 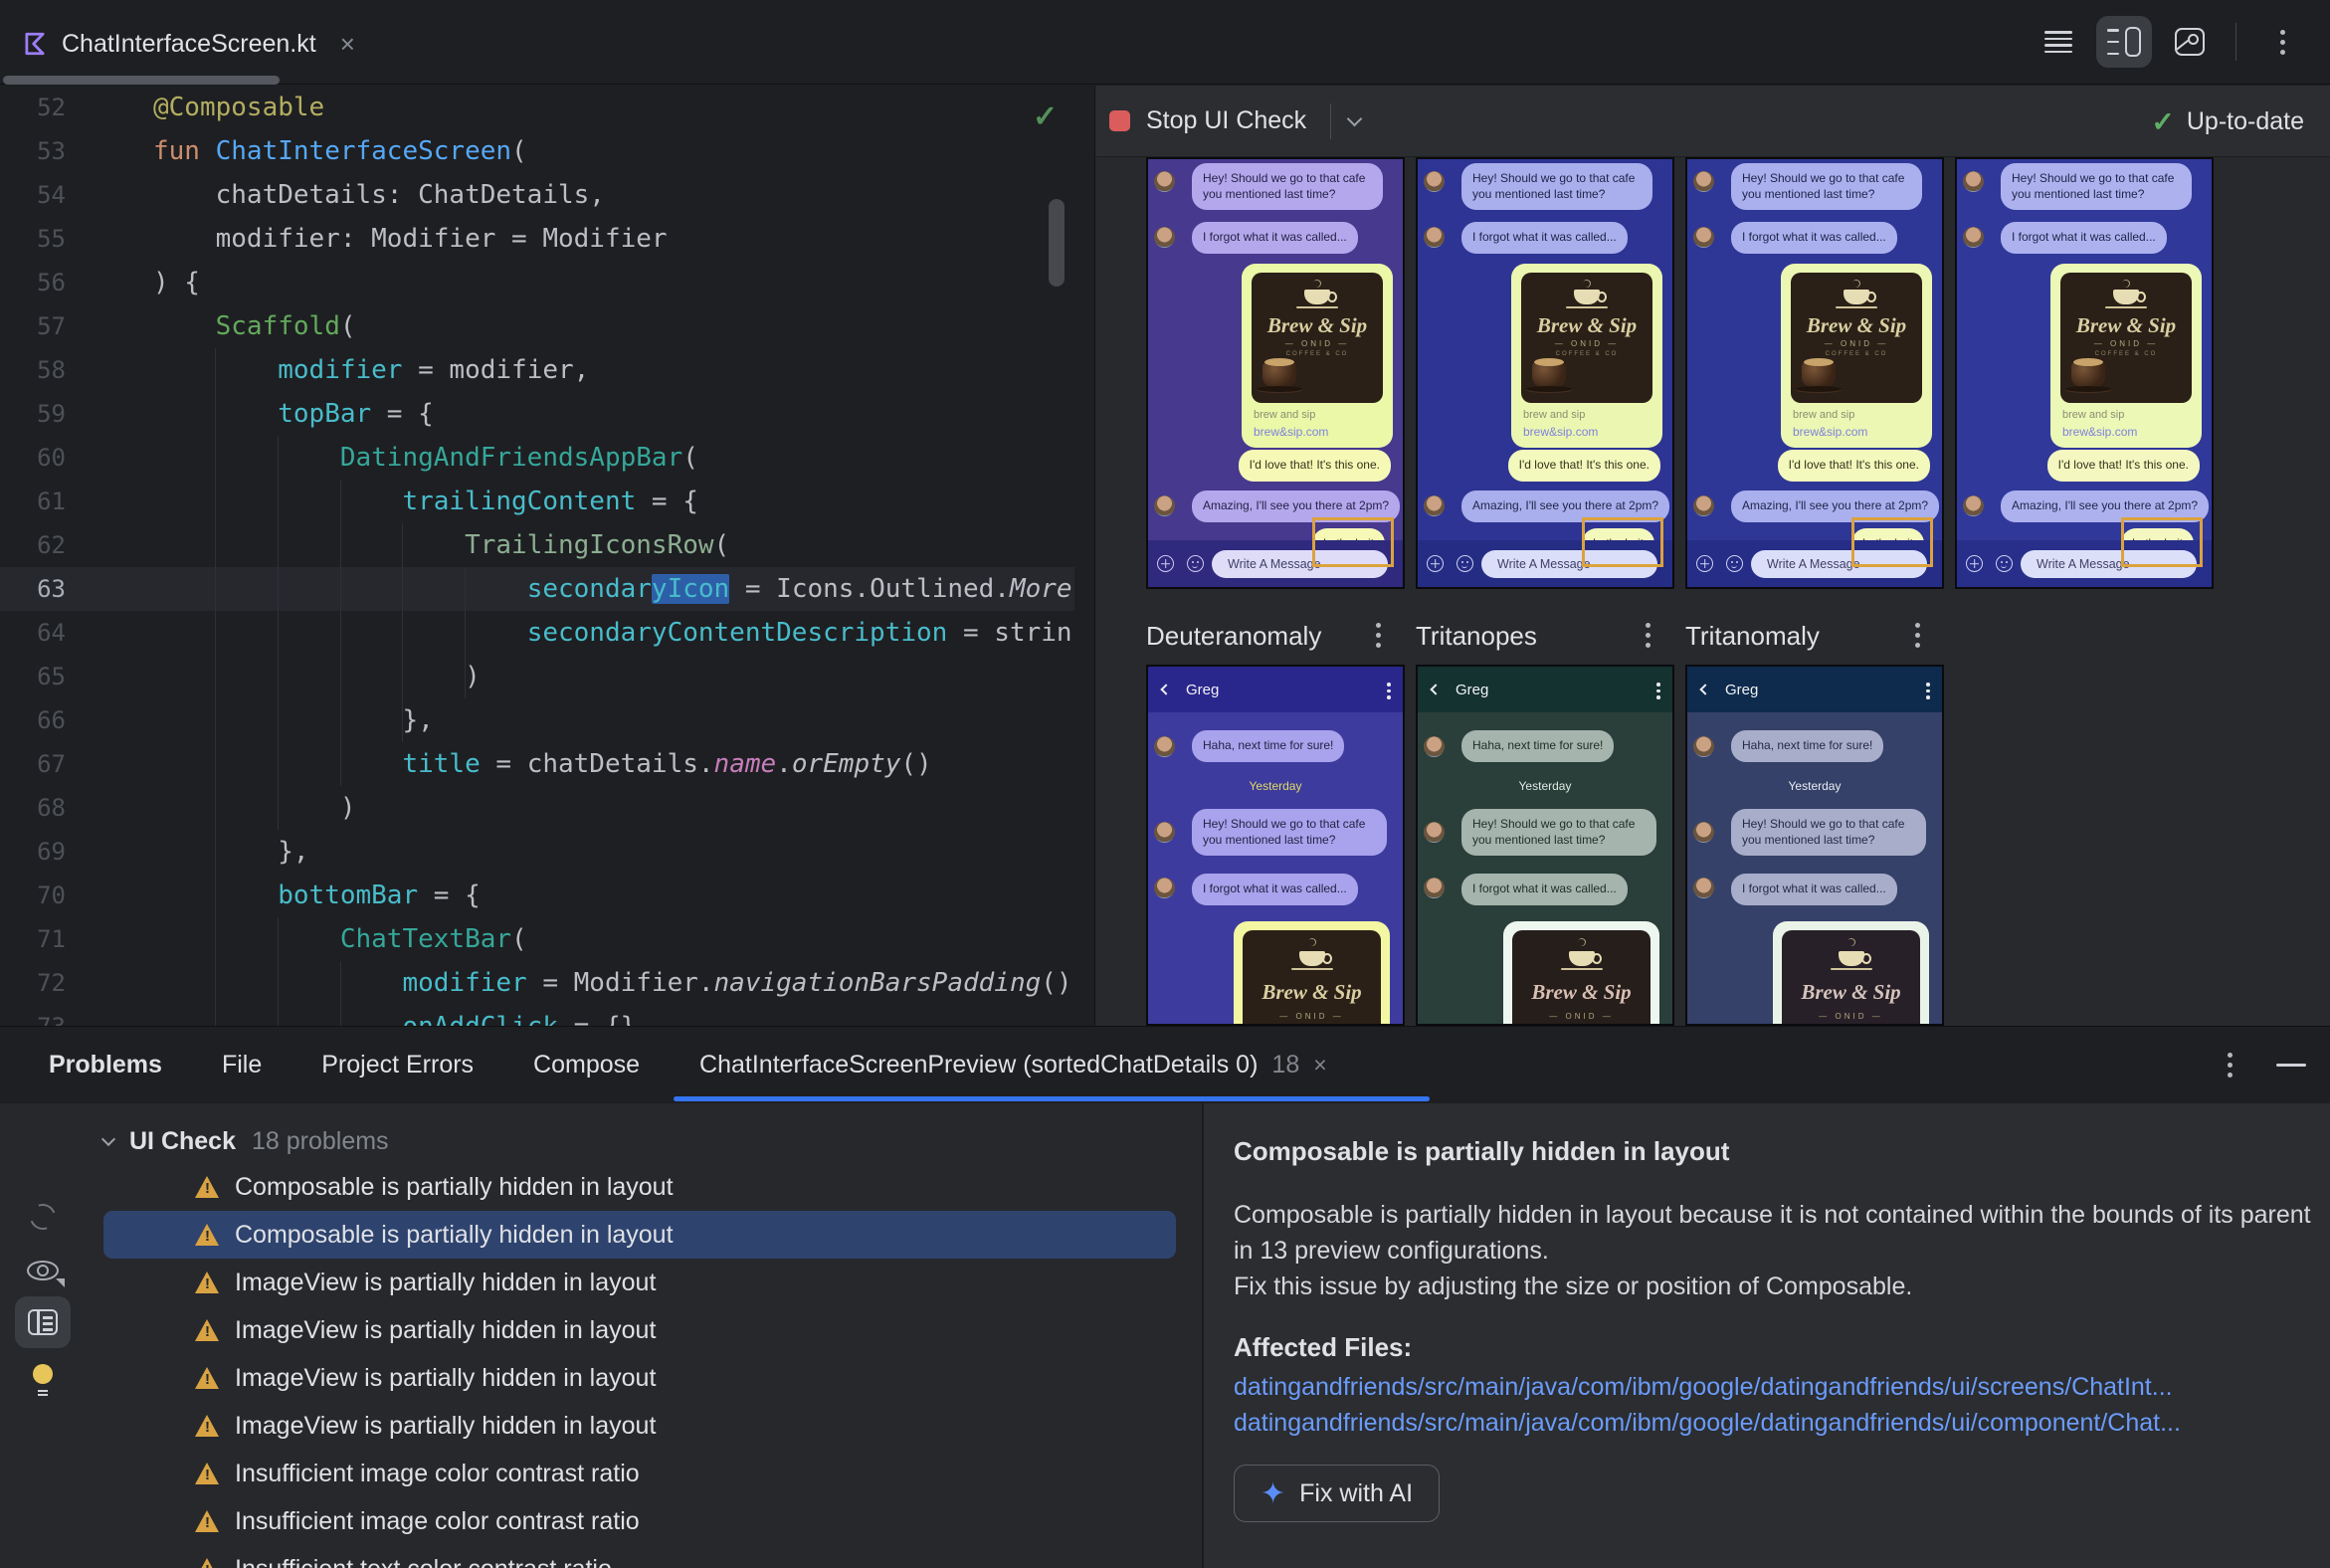 I want to click on panel-layout-icon, so click(x=43, y=1322).